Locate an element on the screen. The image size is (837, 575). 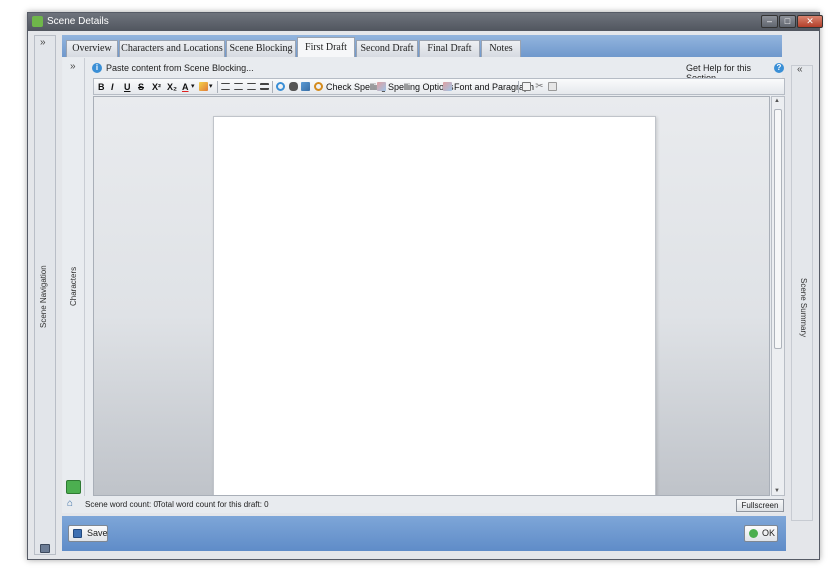
highlight-dropdown-icon: ▾ is located at coordinates (211, 87).